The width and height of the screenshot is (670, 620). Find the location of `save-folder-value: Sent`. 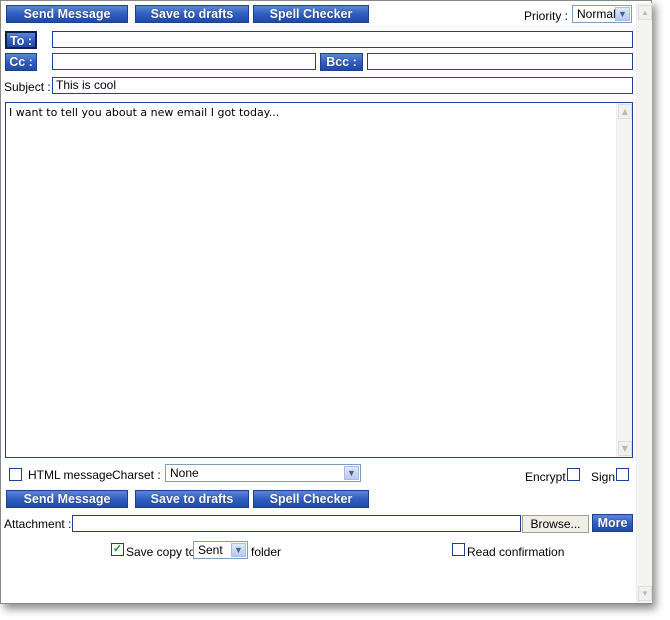

save-folder-value: Sent is located at coordinates (210, 550).